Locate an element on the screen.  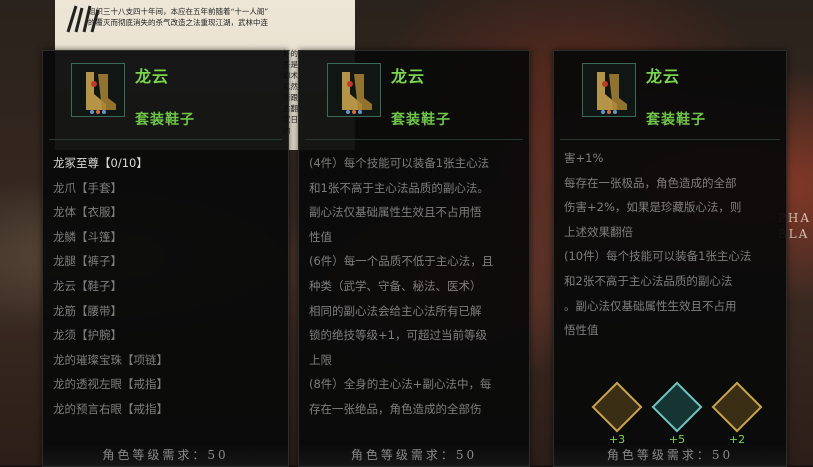
set-piece: 龙的透视左眼【戒指】 is located at coordinates (110, 384).